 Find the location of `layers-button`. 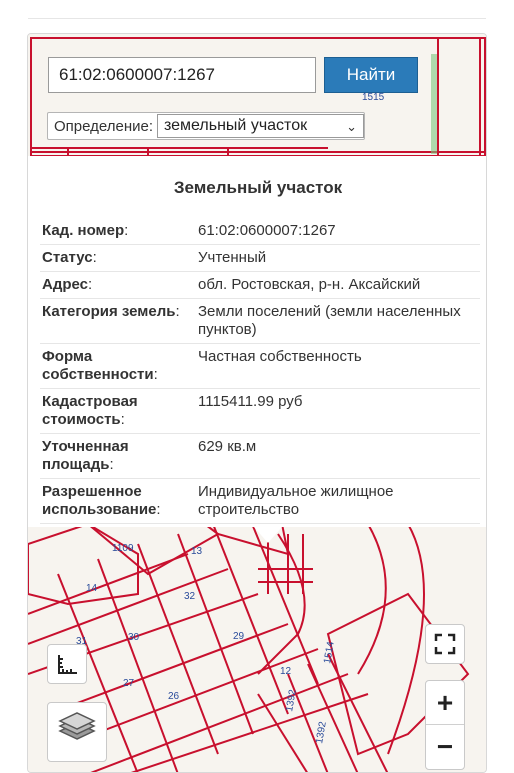

layers-button is located at coordinates (77, 732).